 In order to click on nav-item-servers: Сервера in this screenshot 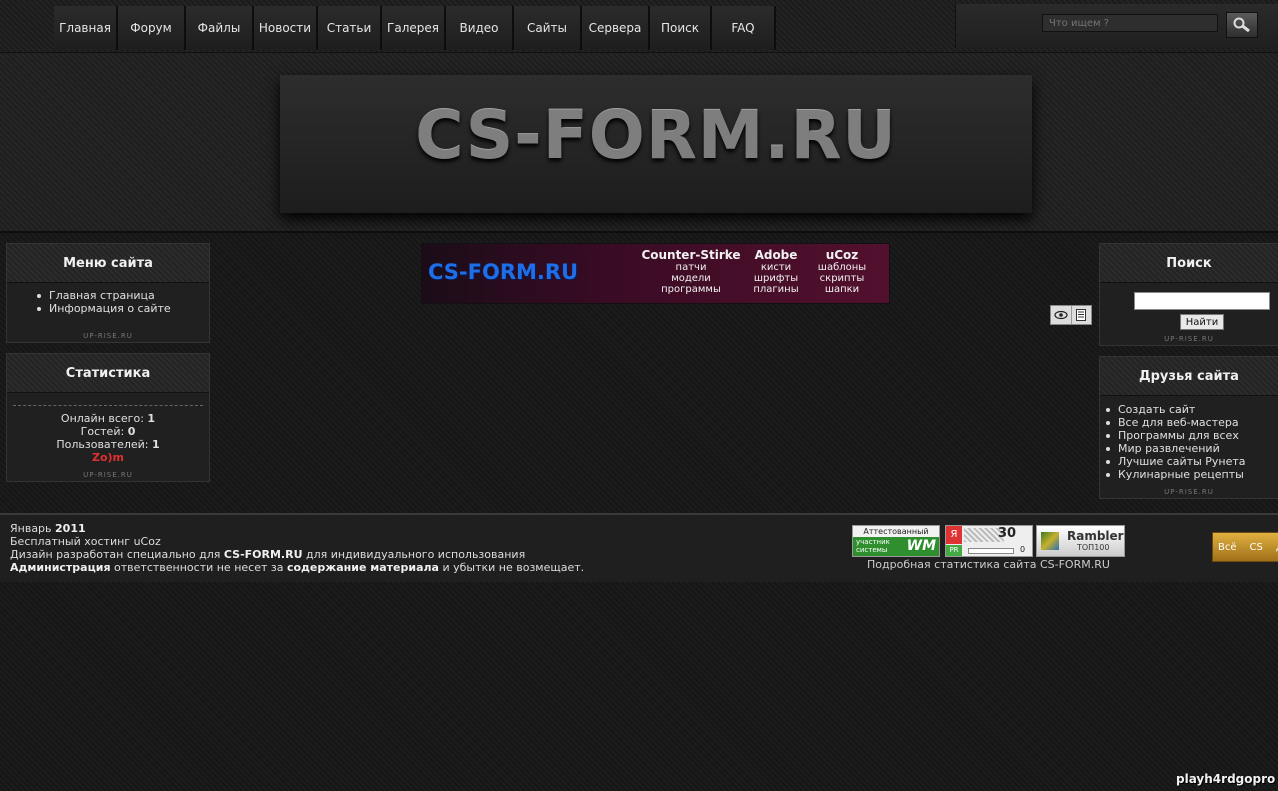, I will do `click(616, 28)`.